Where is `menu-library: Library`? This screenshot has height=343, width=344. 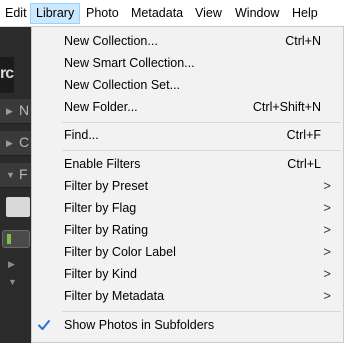
menu-library: Library is located at coordinates (55, 13).